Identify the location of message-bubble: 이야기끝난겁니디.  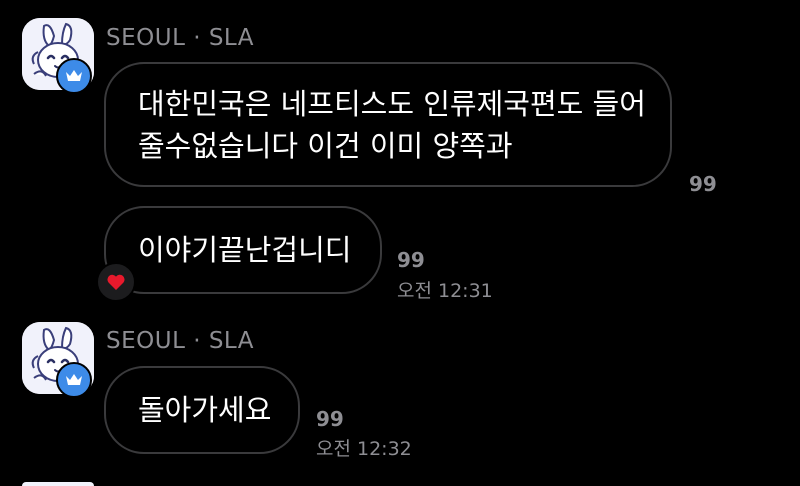
(243, 250).